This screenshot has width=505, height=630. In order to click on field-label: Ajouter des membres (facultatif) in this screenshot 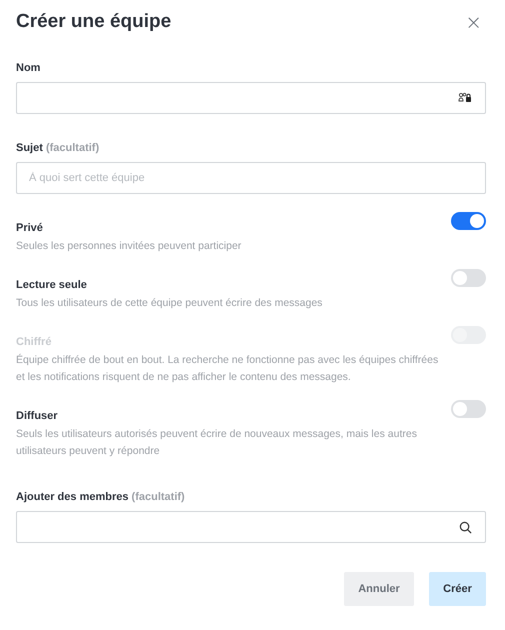, I will do `click(100, 497)`.